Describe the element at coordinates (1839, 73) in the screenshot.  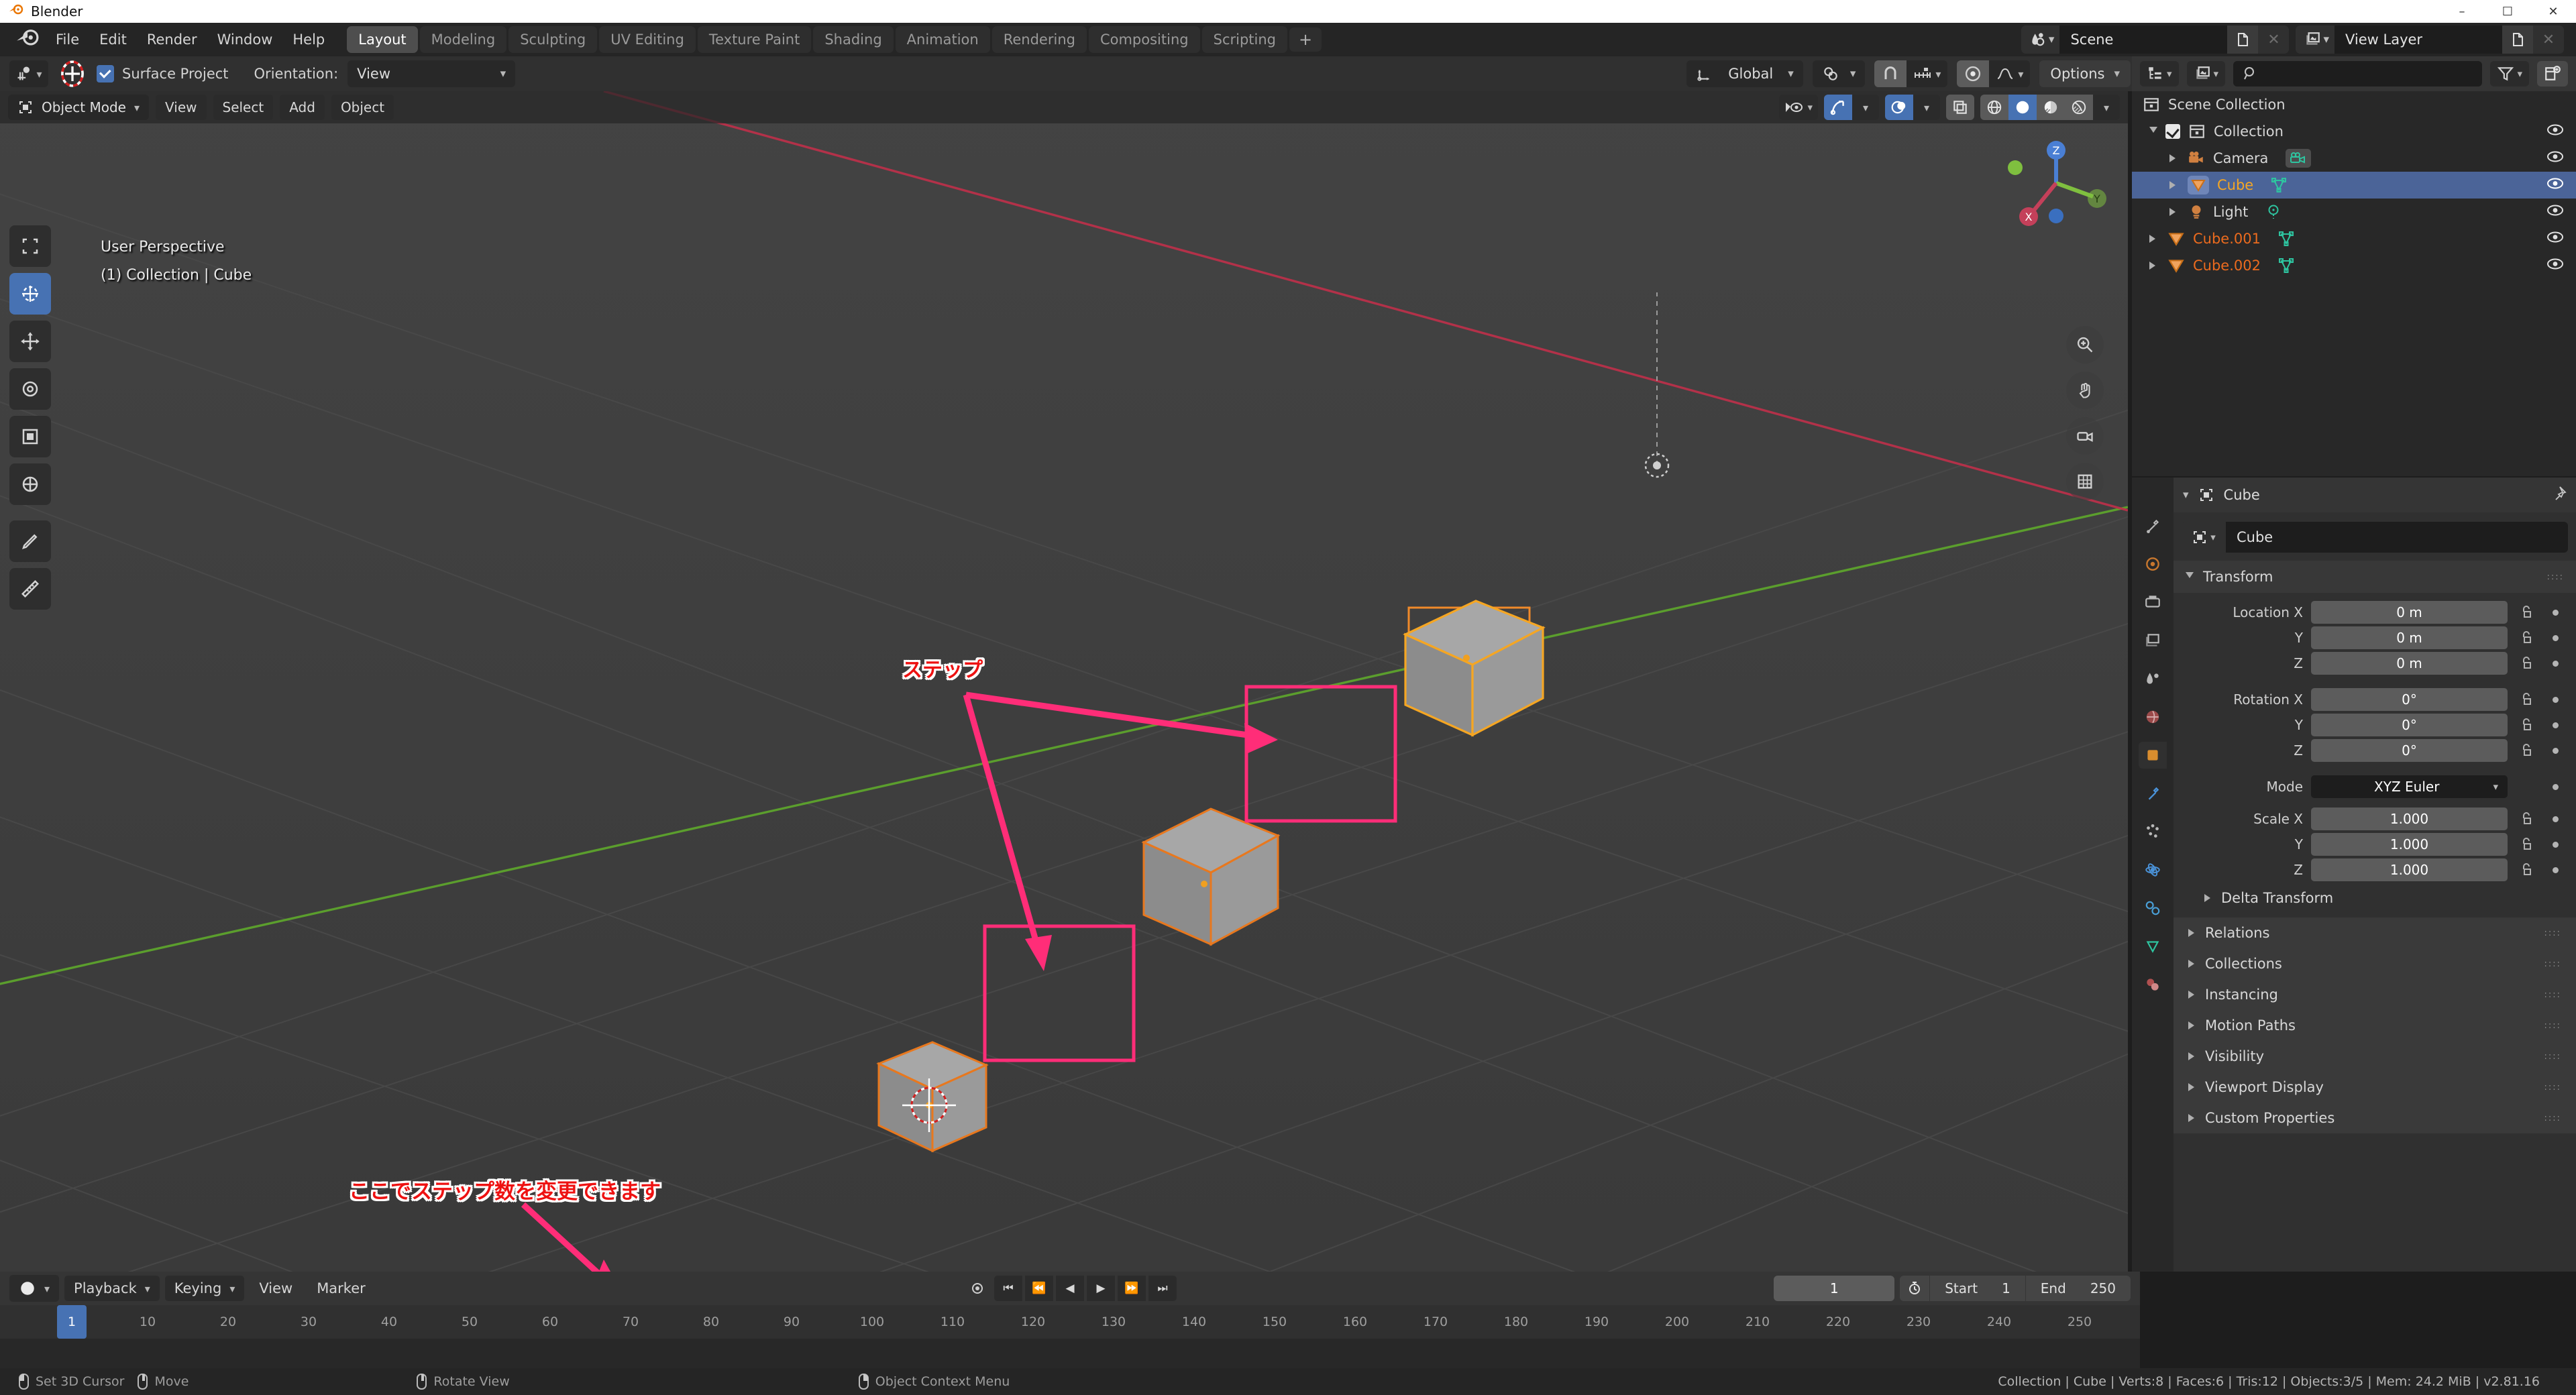
I see `pivot-point-dropdown: ▾` at that location.